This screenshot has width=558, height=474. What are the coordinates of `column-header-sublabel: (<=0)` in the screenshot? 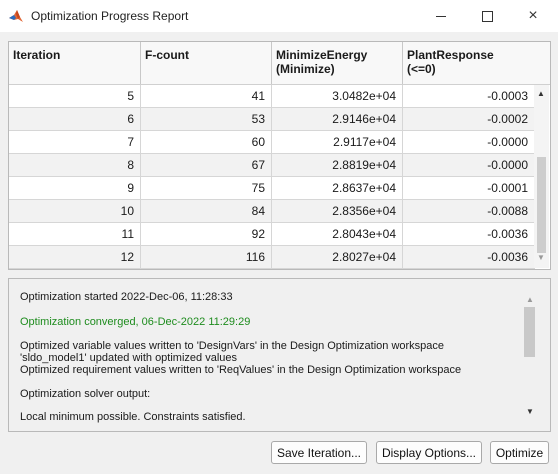 It's located at (421, 69).